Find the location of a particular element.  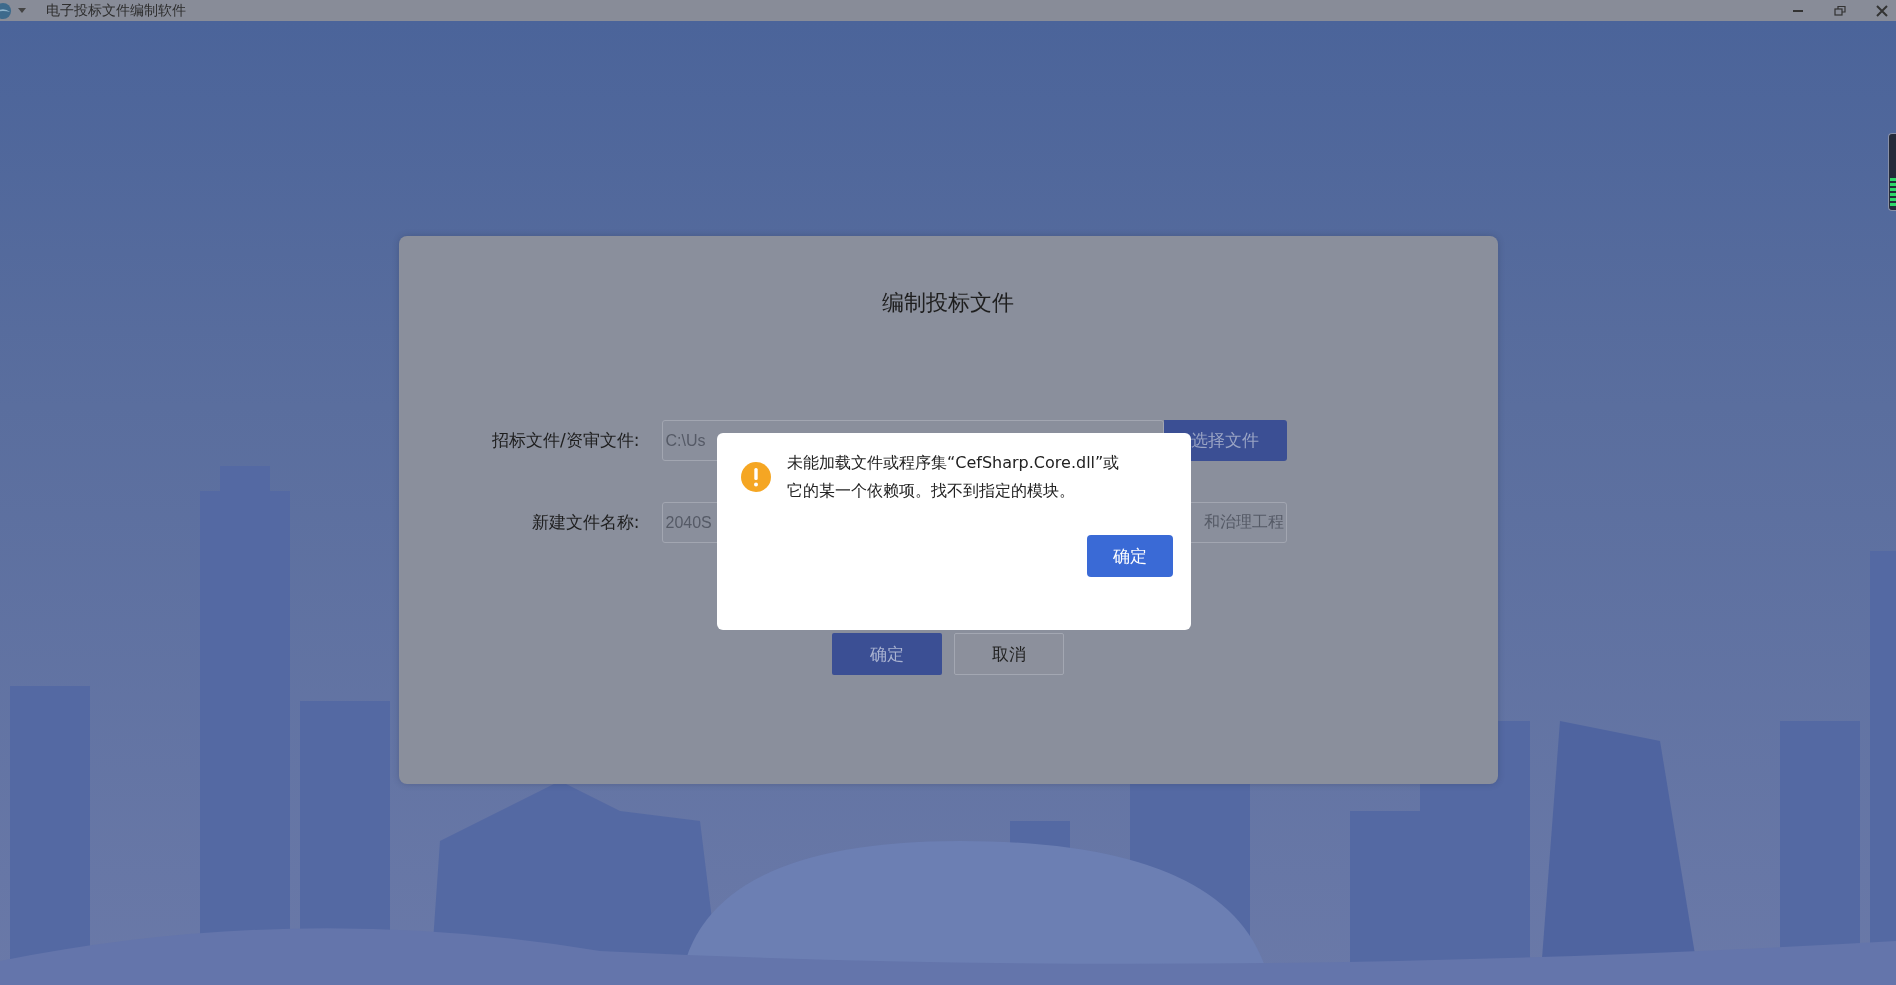

field-label: 新建文件名称: is located at coordinates (585, 522).